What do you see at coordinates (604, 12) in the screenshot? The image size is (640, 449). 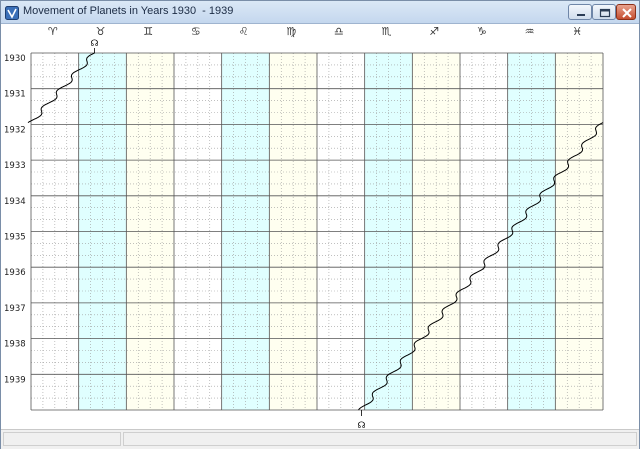 I see `maximize-button` at bounding box center [604, 12].